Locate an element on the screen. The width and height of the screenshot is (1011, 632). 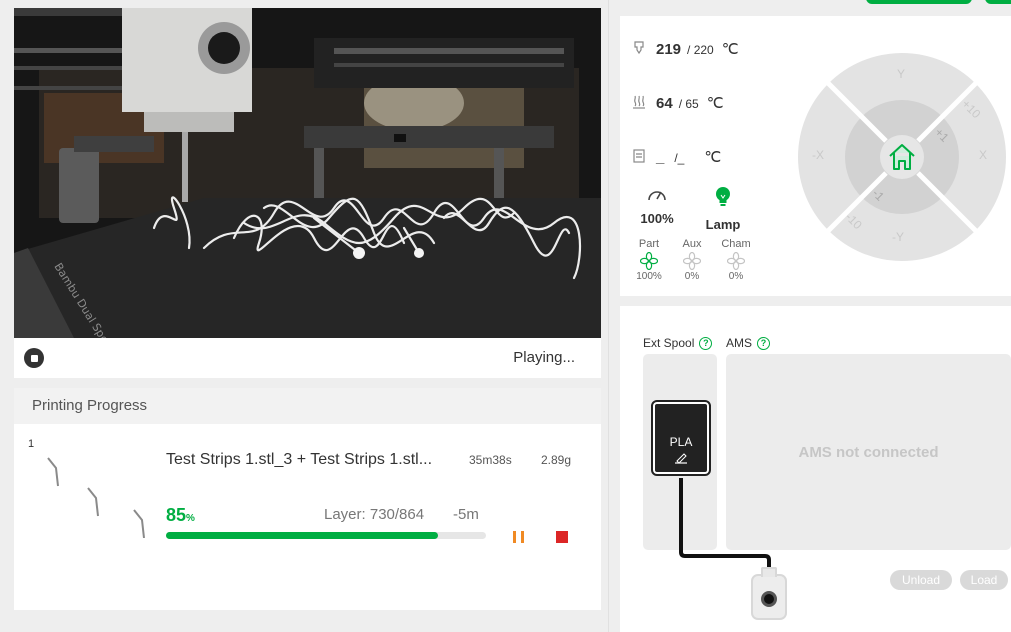
spool-material: PLA is located at coordinates (681, 442).